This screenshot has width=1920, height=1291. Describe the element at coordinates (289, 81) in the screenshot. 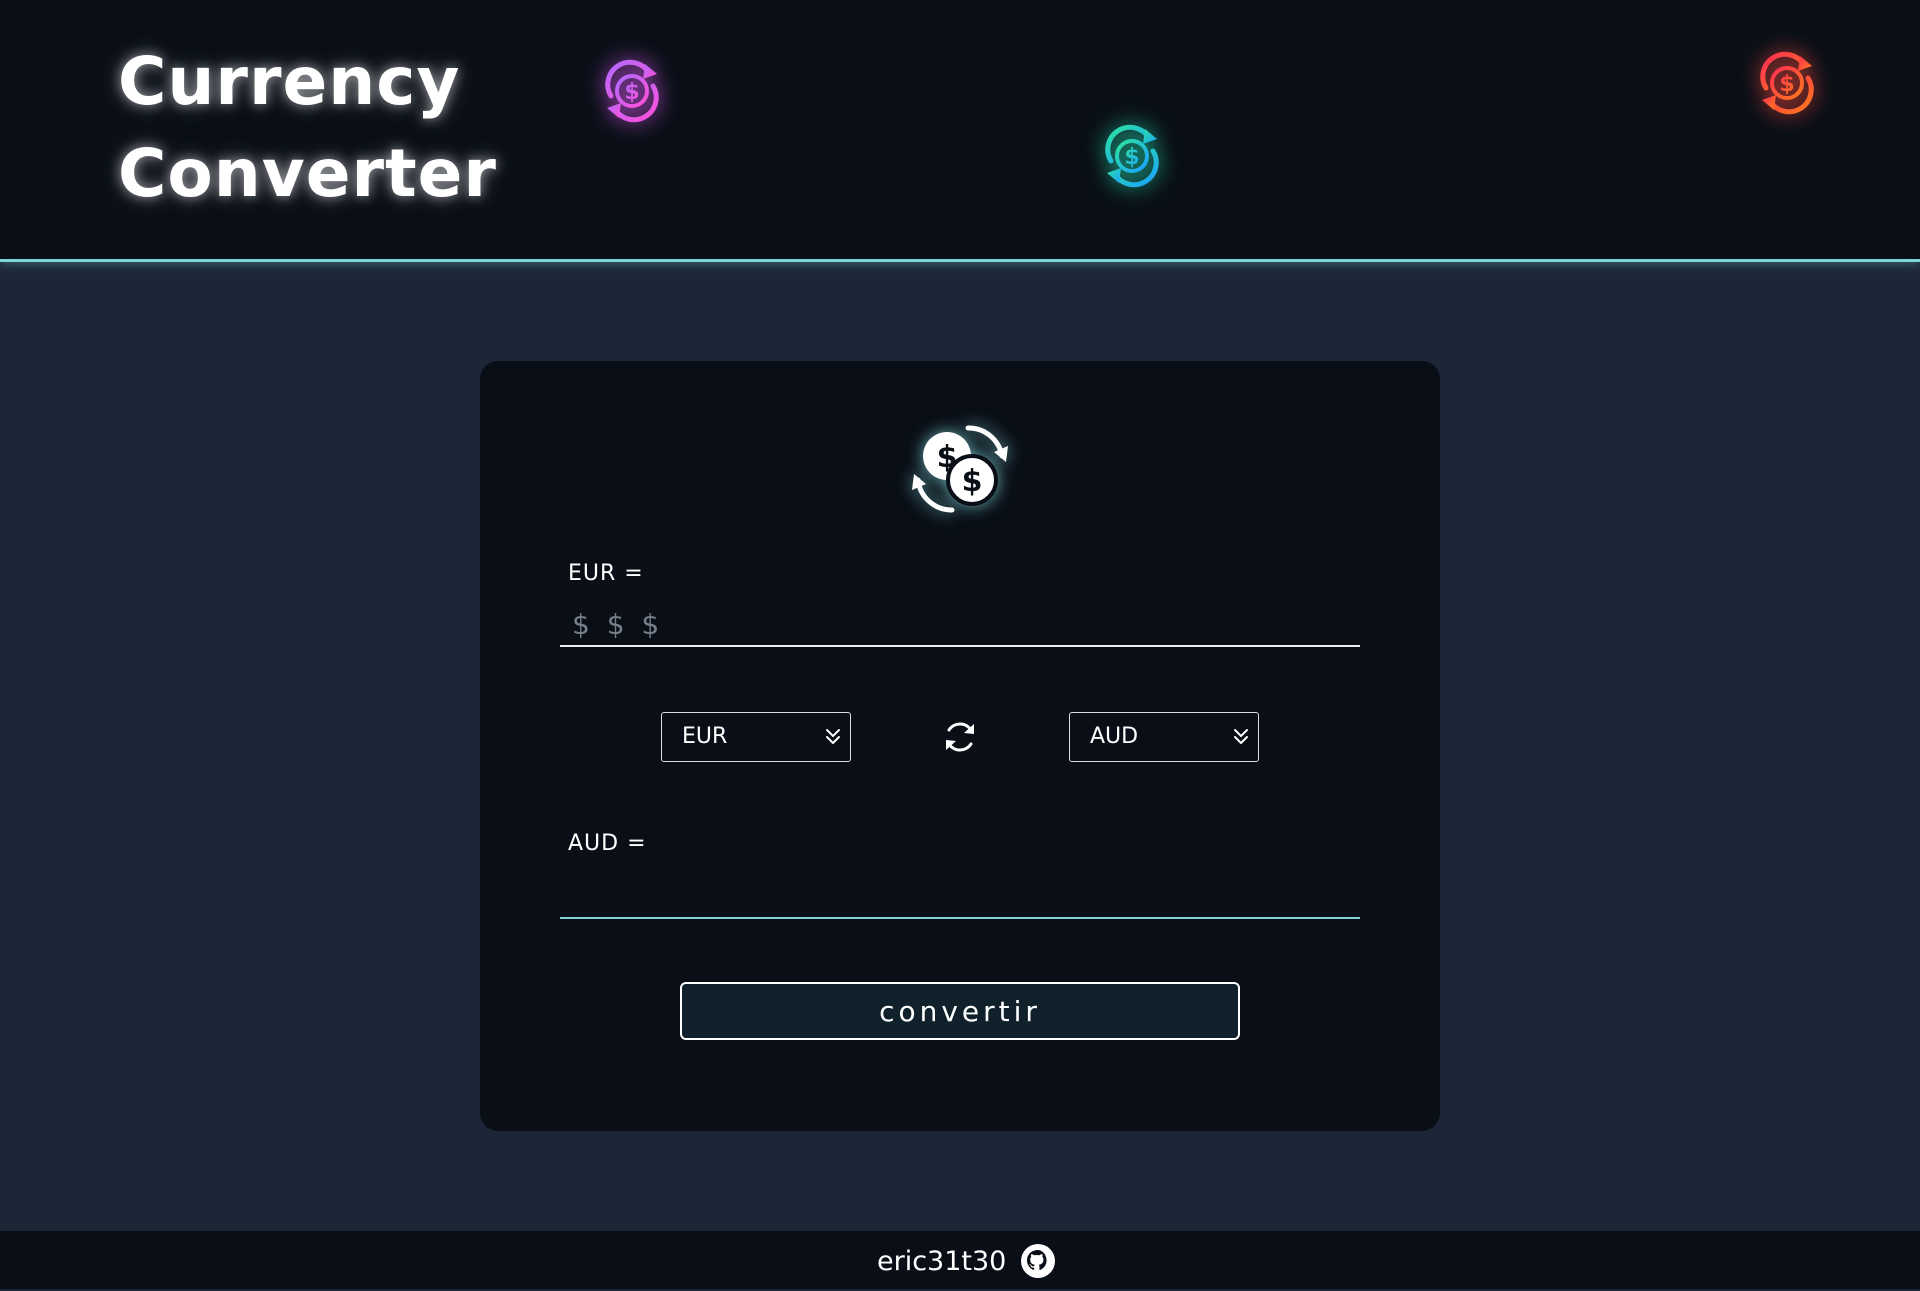

I see `title-line-1: Currency` at that location.